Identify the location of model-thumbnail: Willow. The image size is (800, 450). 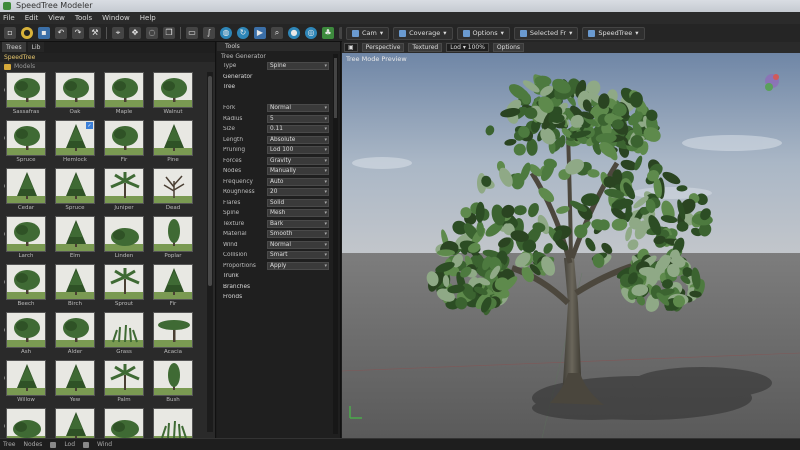
(26, 383).